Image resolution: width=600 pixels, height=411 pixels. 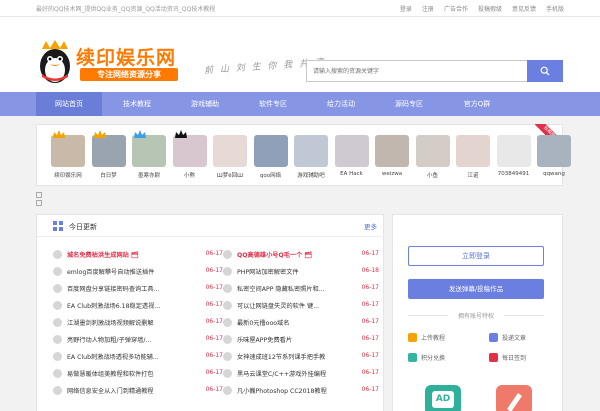 I want to click on news-item-title: 江湖墨剑刺激战场视频解说删解, so click(x=129, y=322).